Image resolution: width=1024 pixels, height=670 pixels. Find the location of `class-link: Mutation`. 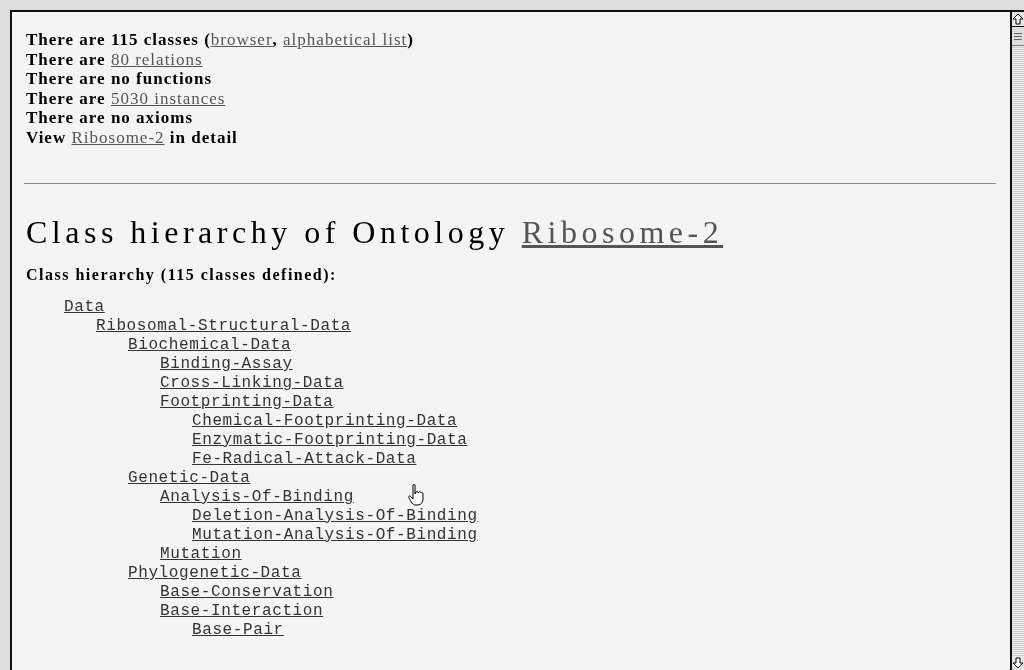

class-link: Mutation is located at coordinates (201, 554).